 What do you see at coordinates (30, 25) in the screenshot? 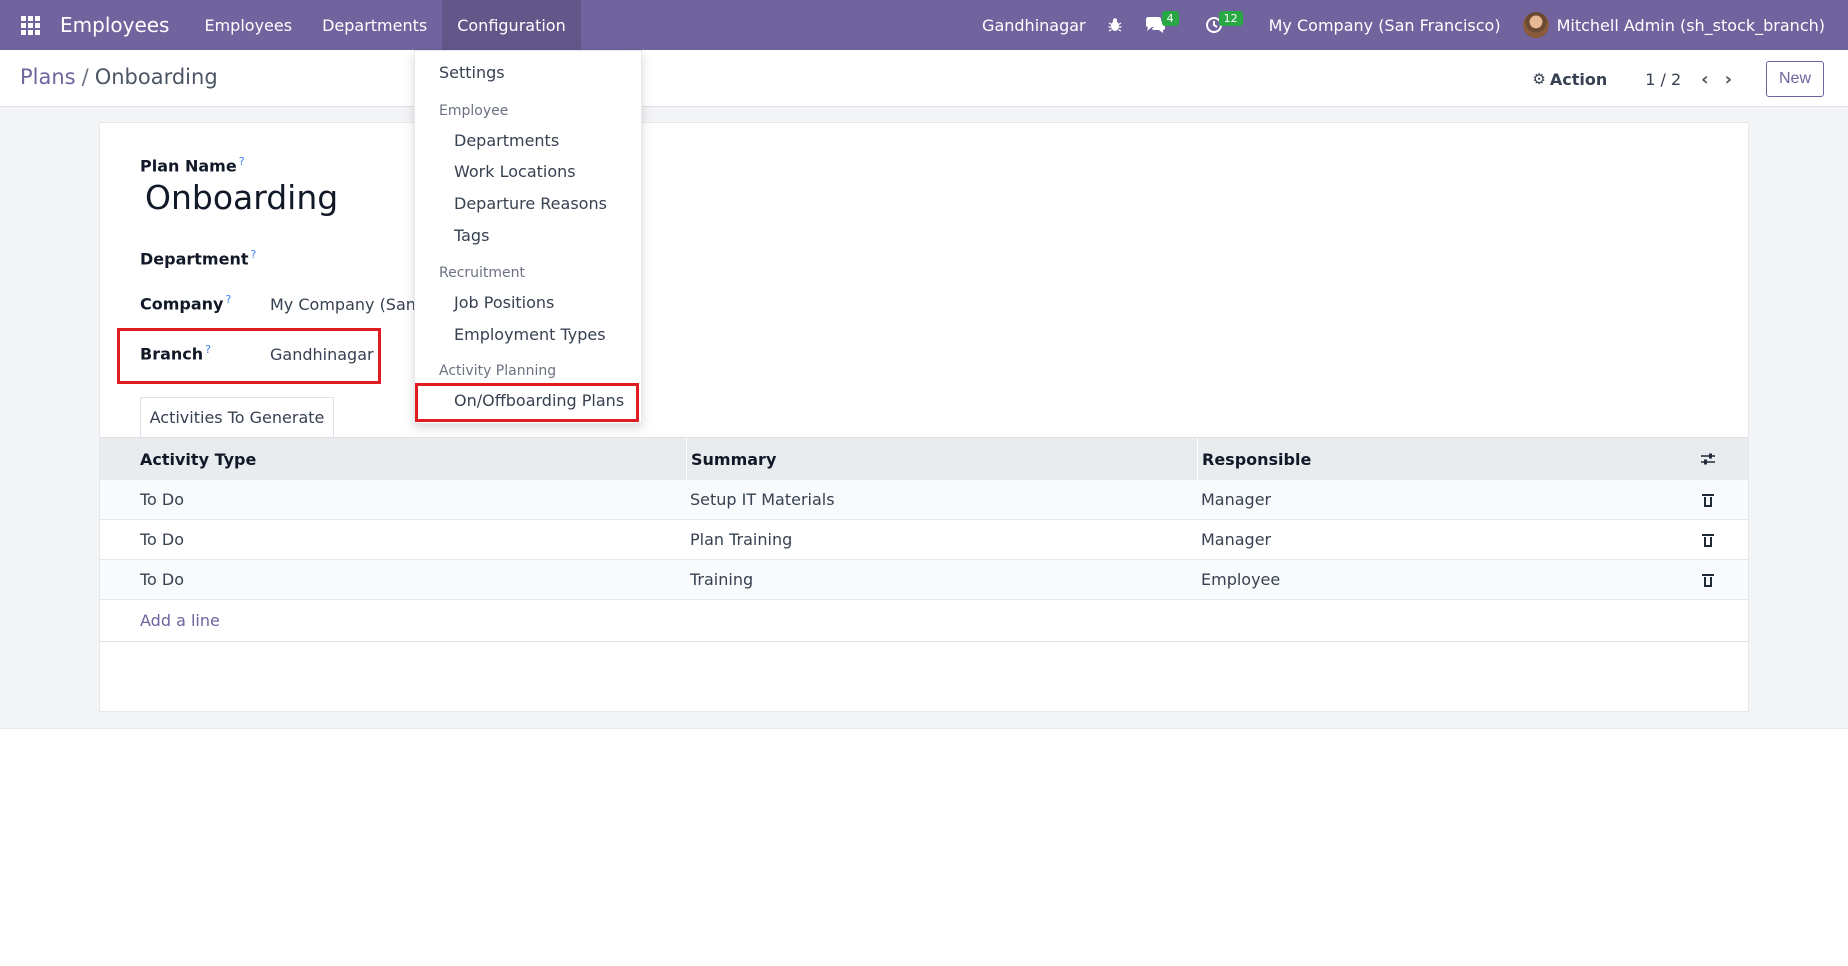
I see `apps-menu-icon` at bounding box center [30, 25].